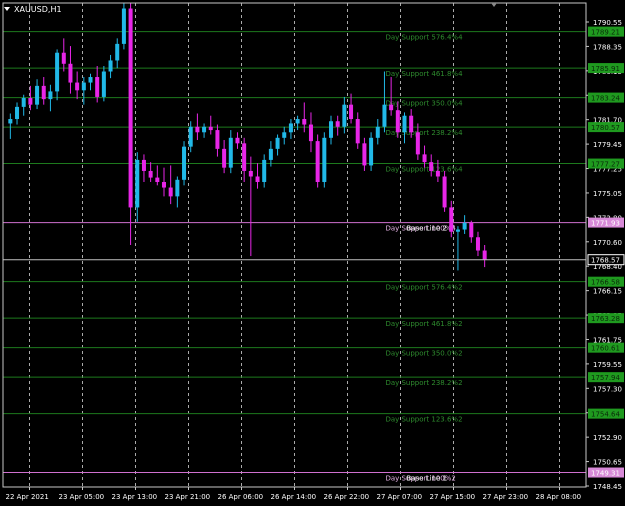 This screenshot has height=506, width=625. What do you see at coordinates (605, 261) in the screenshot?
I see `current-price-label: 1768.57` at bounding box center [605, 261].